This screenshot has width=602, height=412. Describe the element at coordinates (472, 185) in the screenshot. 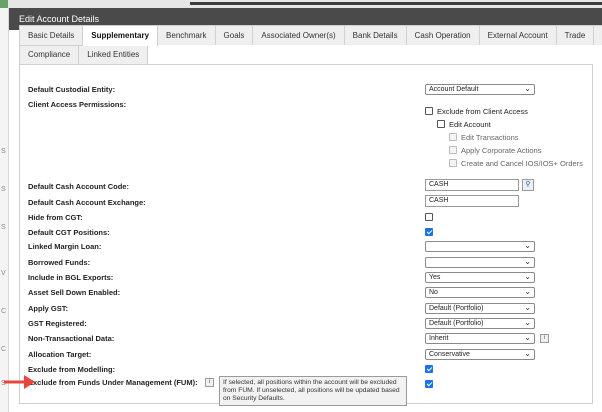

I see `default-cash-account-code-input: CASH` at that location.